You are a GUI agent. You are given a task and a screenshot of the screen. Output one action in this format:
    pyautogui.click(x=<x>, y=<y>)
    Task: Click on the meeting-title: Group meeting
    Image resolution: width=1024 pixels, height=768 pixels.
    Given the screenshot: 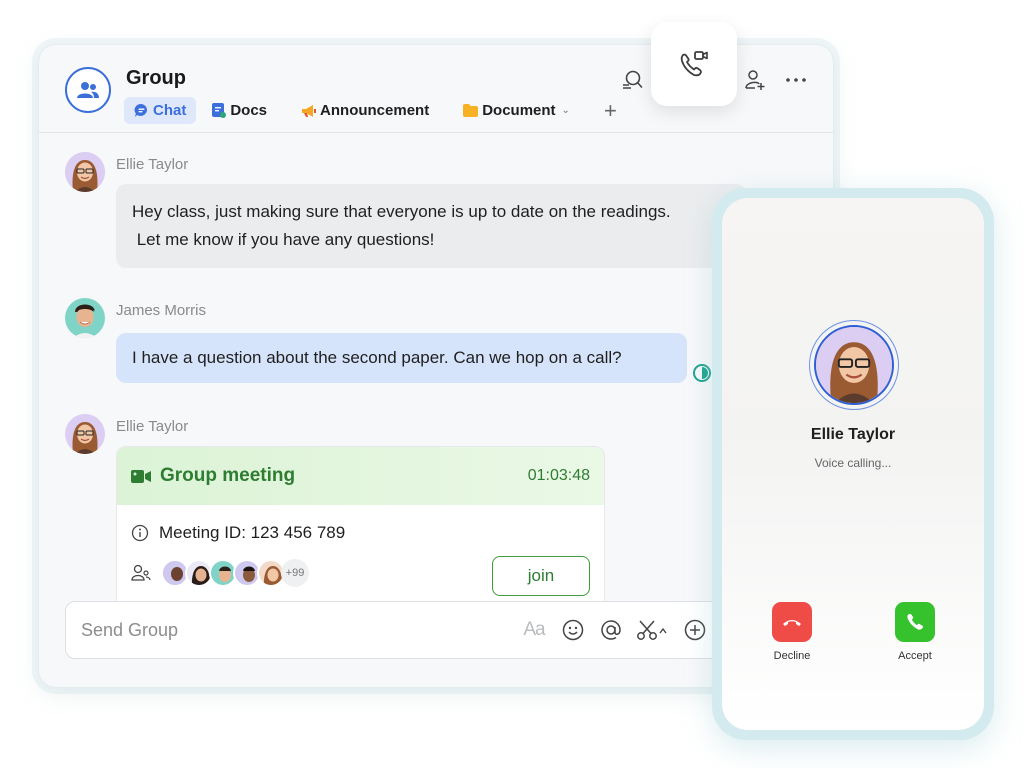 What is the action you would take?
    pyautogui.click(x=228, y=475)
    